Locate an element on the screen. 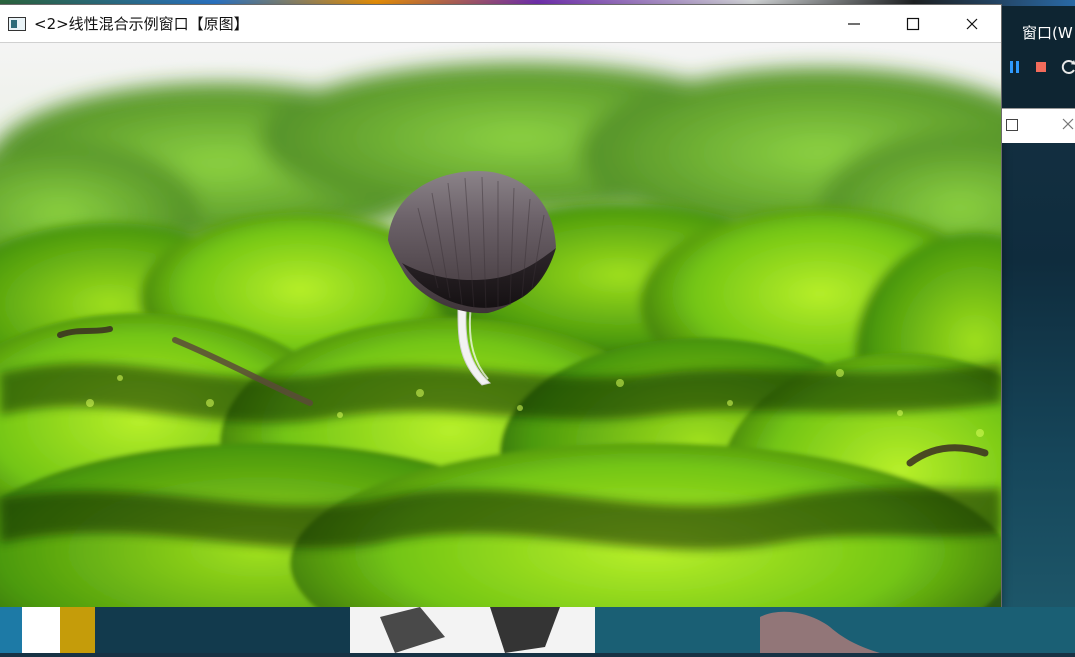 The image size is (1075, 657). close-button is located at coordinates (971, 24).